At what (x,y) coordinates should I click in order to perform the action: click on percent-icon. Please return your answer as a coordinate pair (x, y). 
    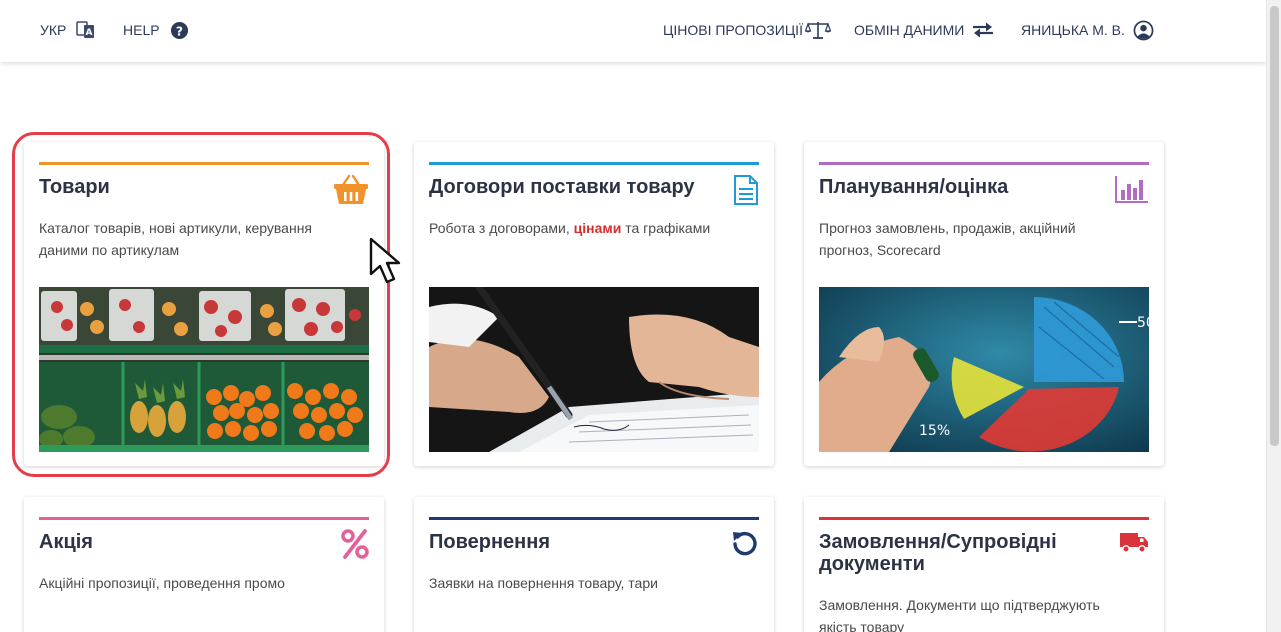
    Looking at the image, I should click on (351, 546).